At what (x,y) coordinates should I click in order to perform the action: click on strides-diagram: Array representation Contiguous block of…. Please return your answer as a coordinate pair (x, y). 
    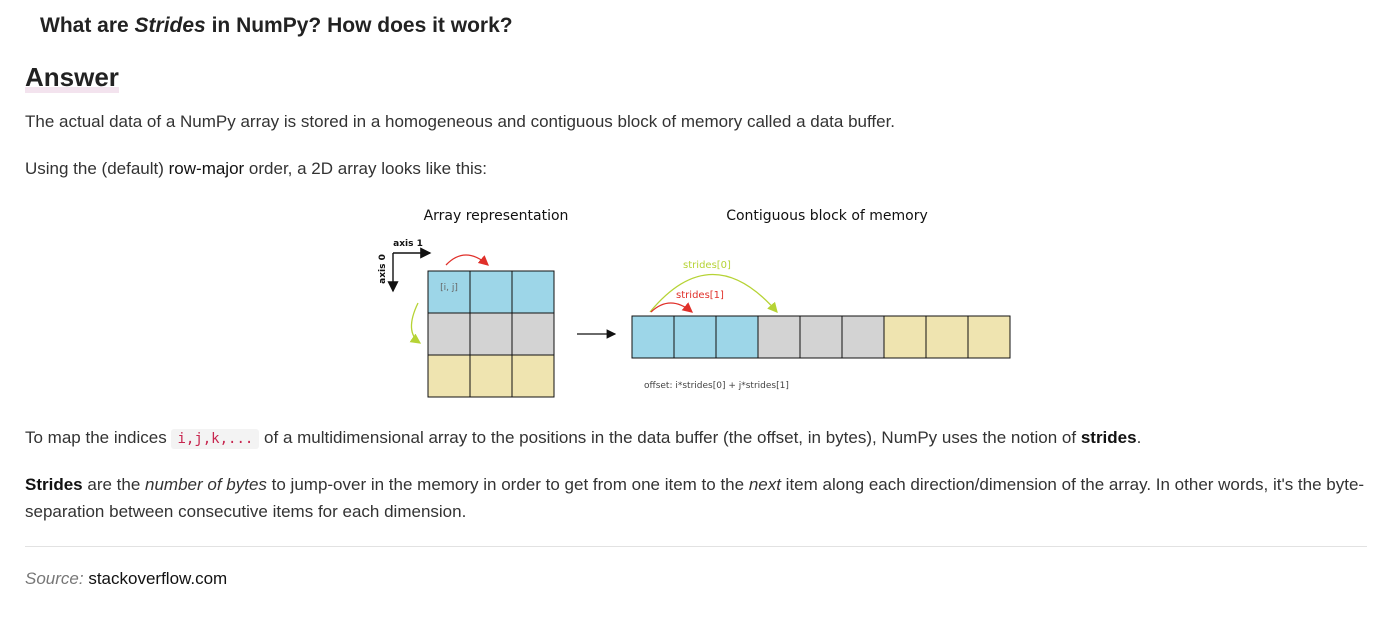
    Looking at the image, I should click on (694, 303).